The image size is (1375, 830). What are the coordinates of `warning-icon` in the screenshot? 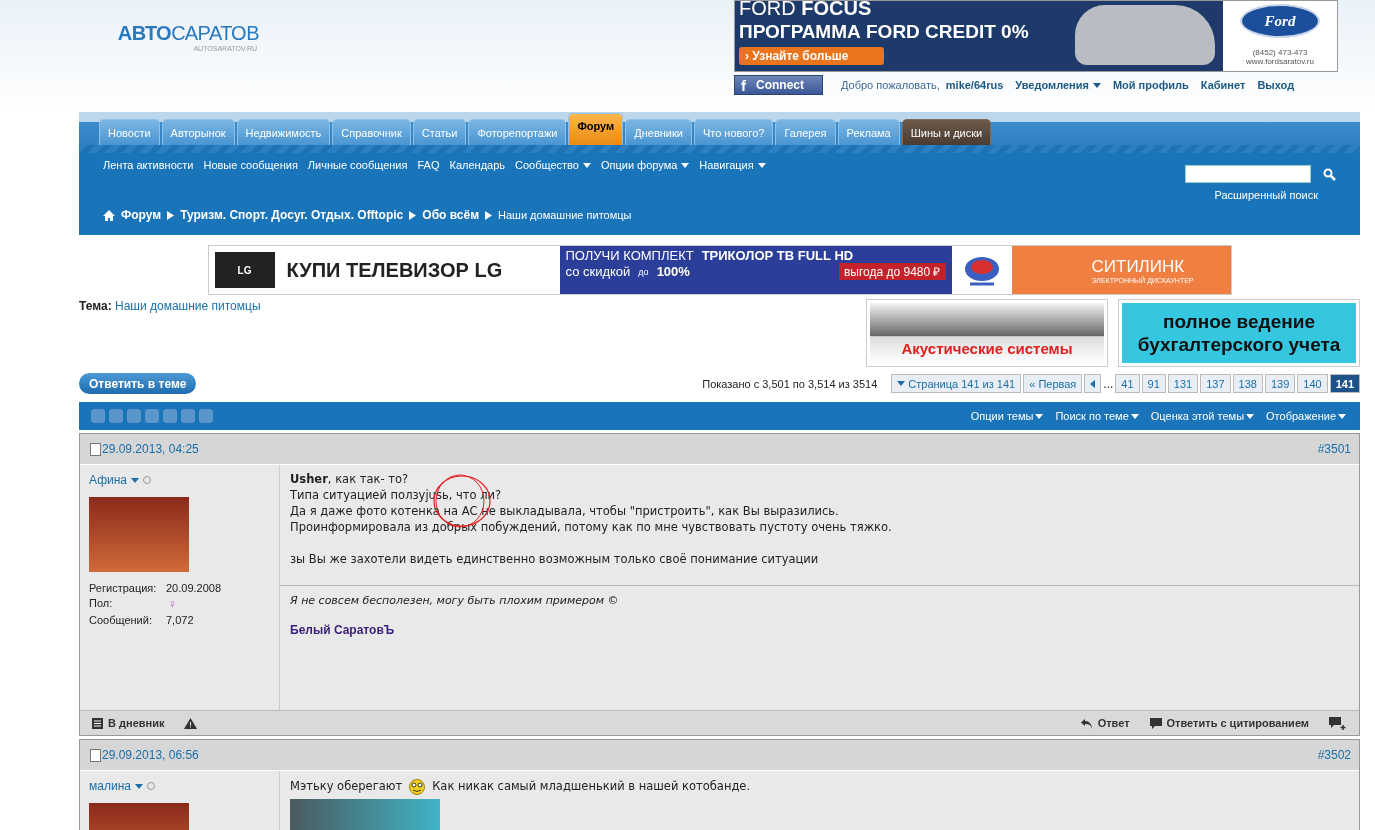 It's located at (191, 723).